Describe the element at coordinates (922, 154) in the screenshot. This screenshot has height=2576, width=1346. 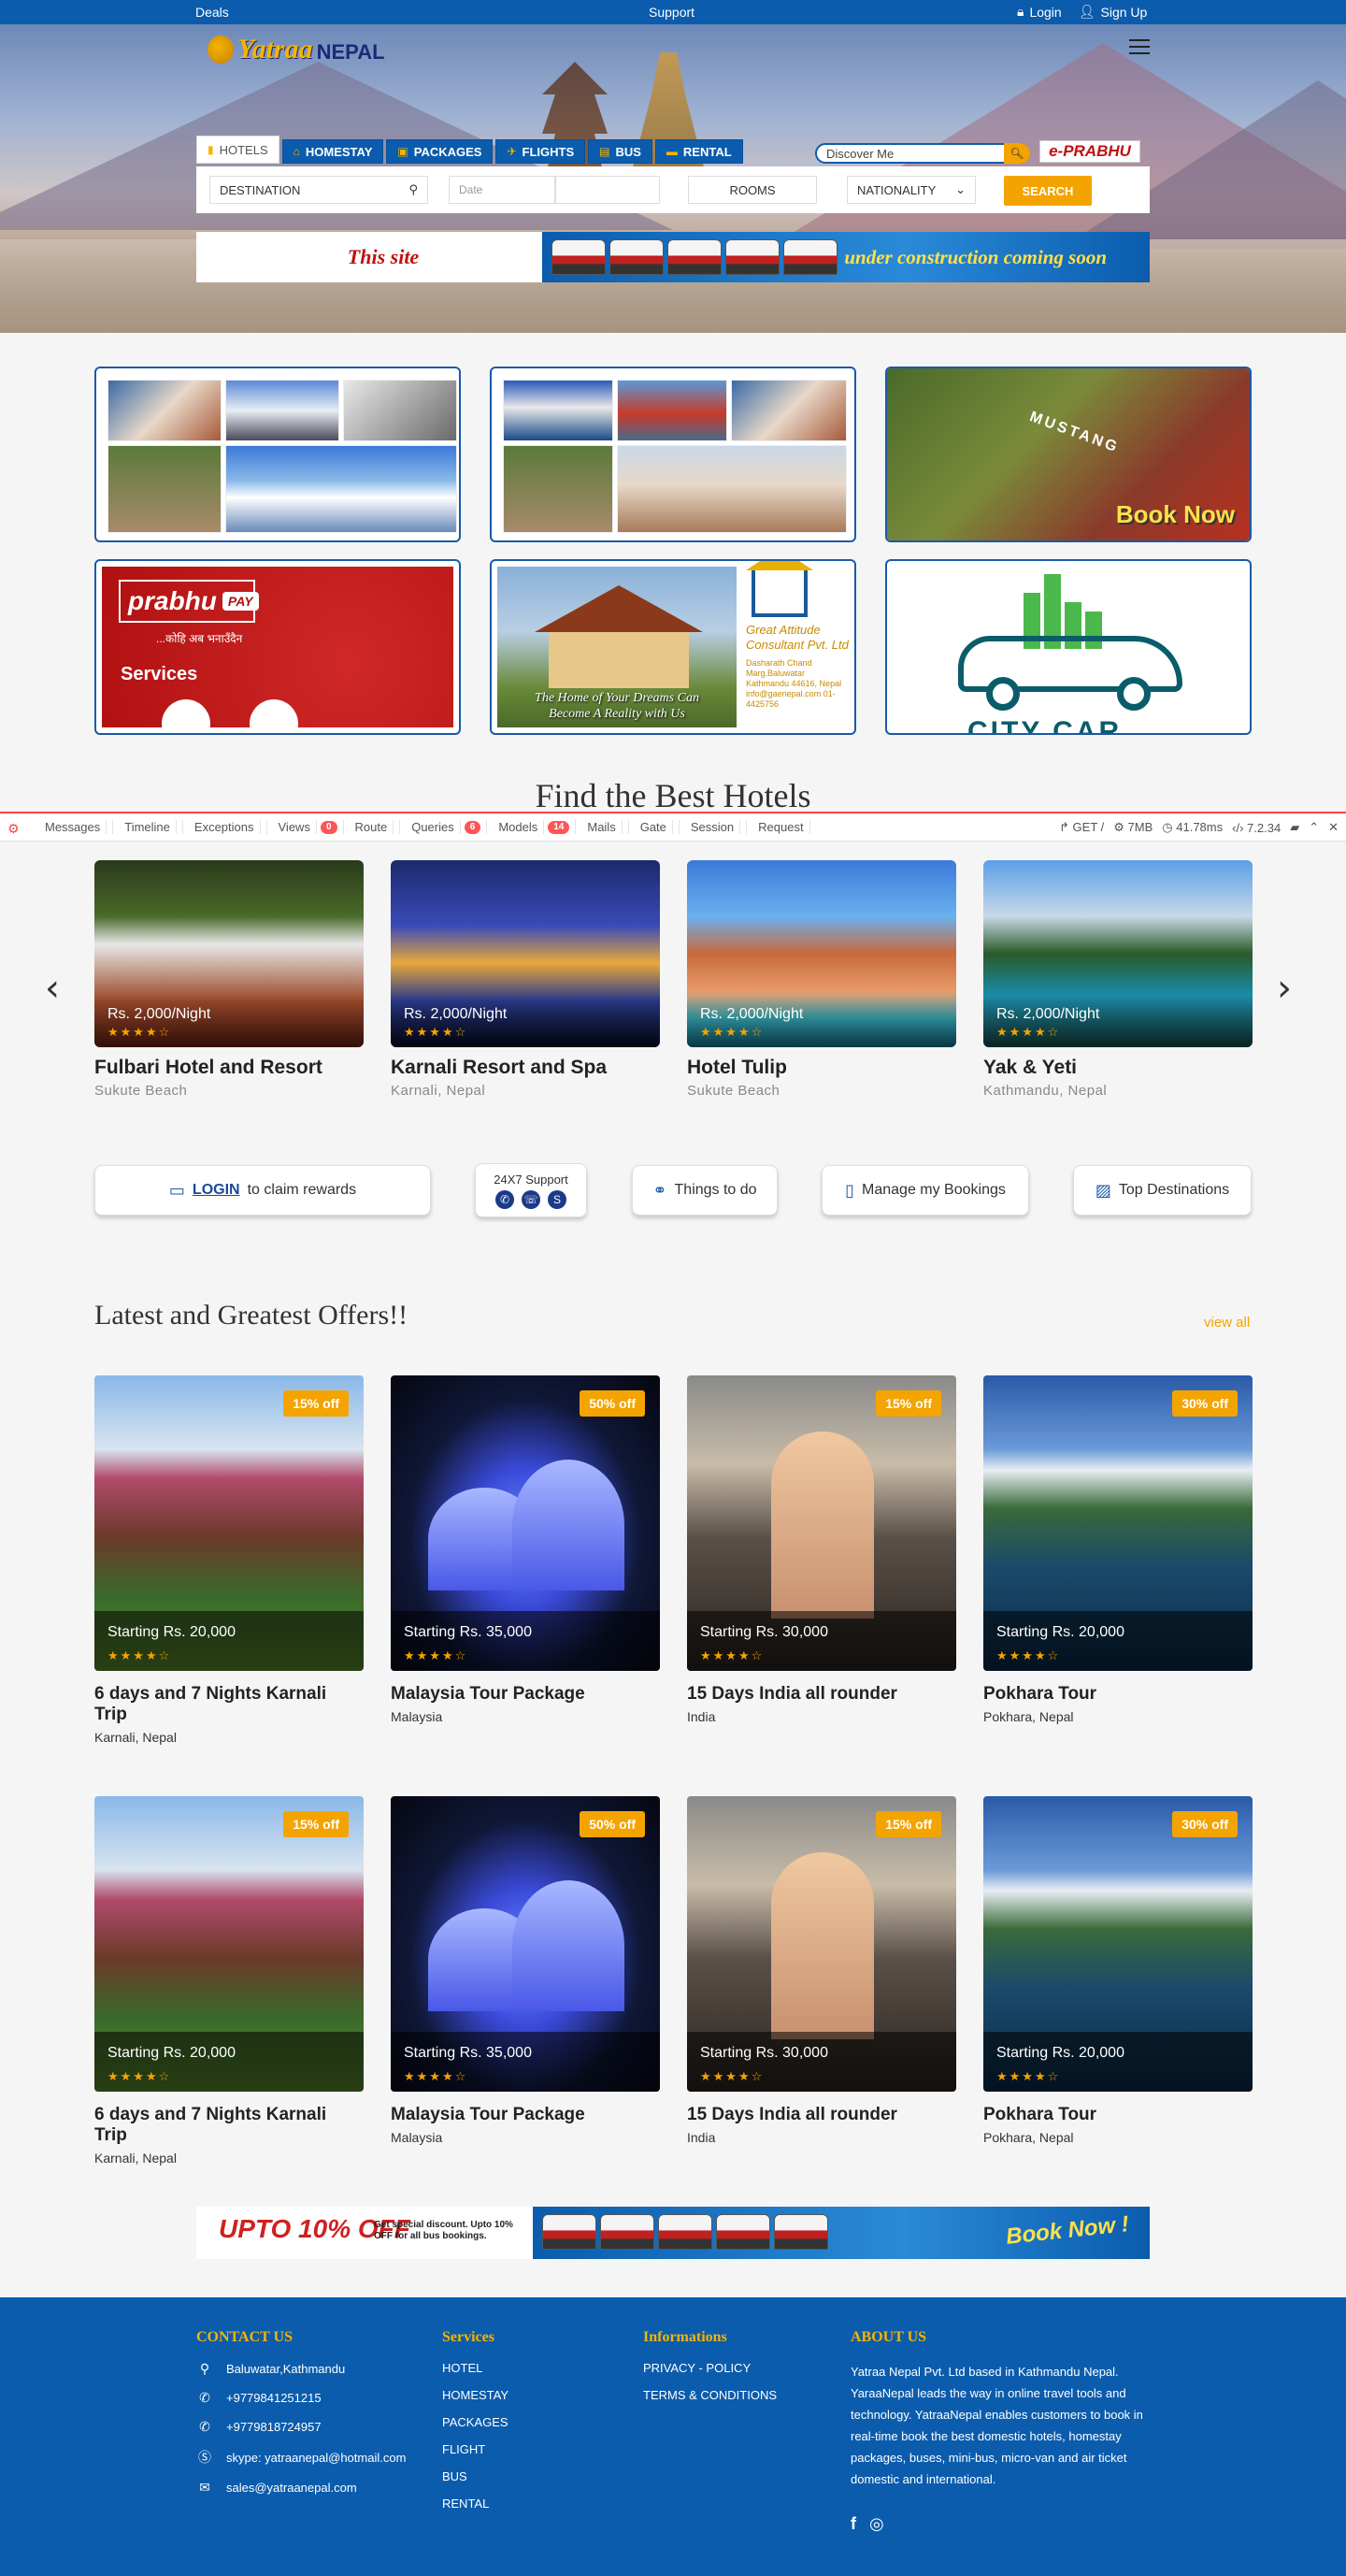
I see `discover-search-input: Discover Me 🔍︎` at that location.